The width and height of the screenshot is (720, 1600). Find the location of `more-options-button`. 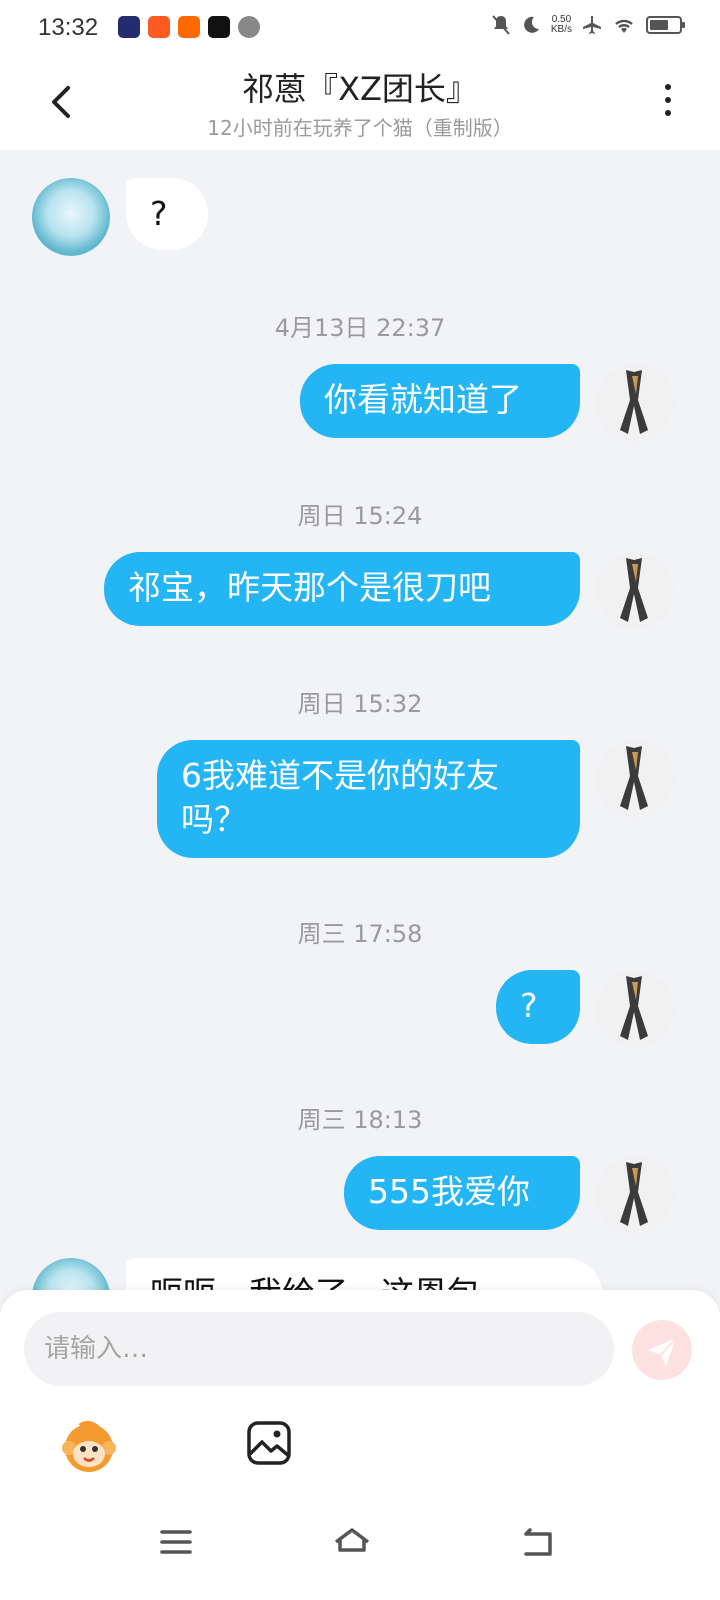

more-options-button is located at coordinates (668, 104).